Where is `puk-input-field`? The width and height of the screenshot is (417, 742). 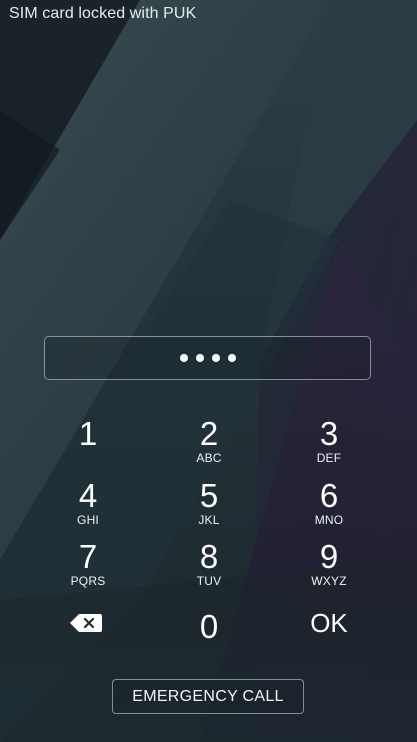 puk-input-field is located at coordinates (207, 358).